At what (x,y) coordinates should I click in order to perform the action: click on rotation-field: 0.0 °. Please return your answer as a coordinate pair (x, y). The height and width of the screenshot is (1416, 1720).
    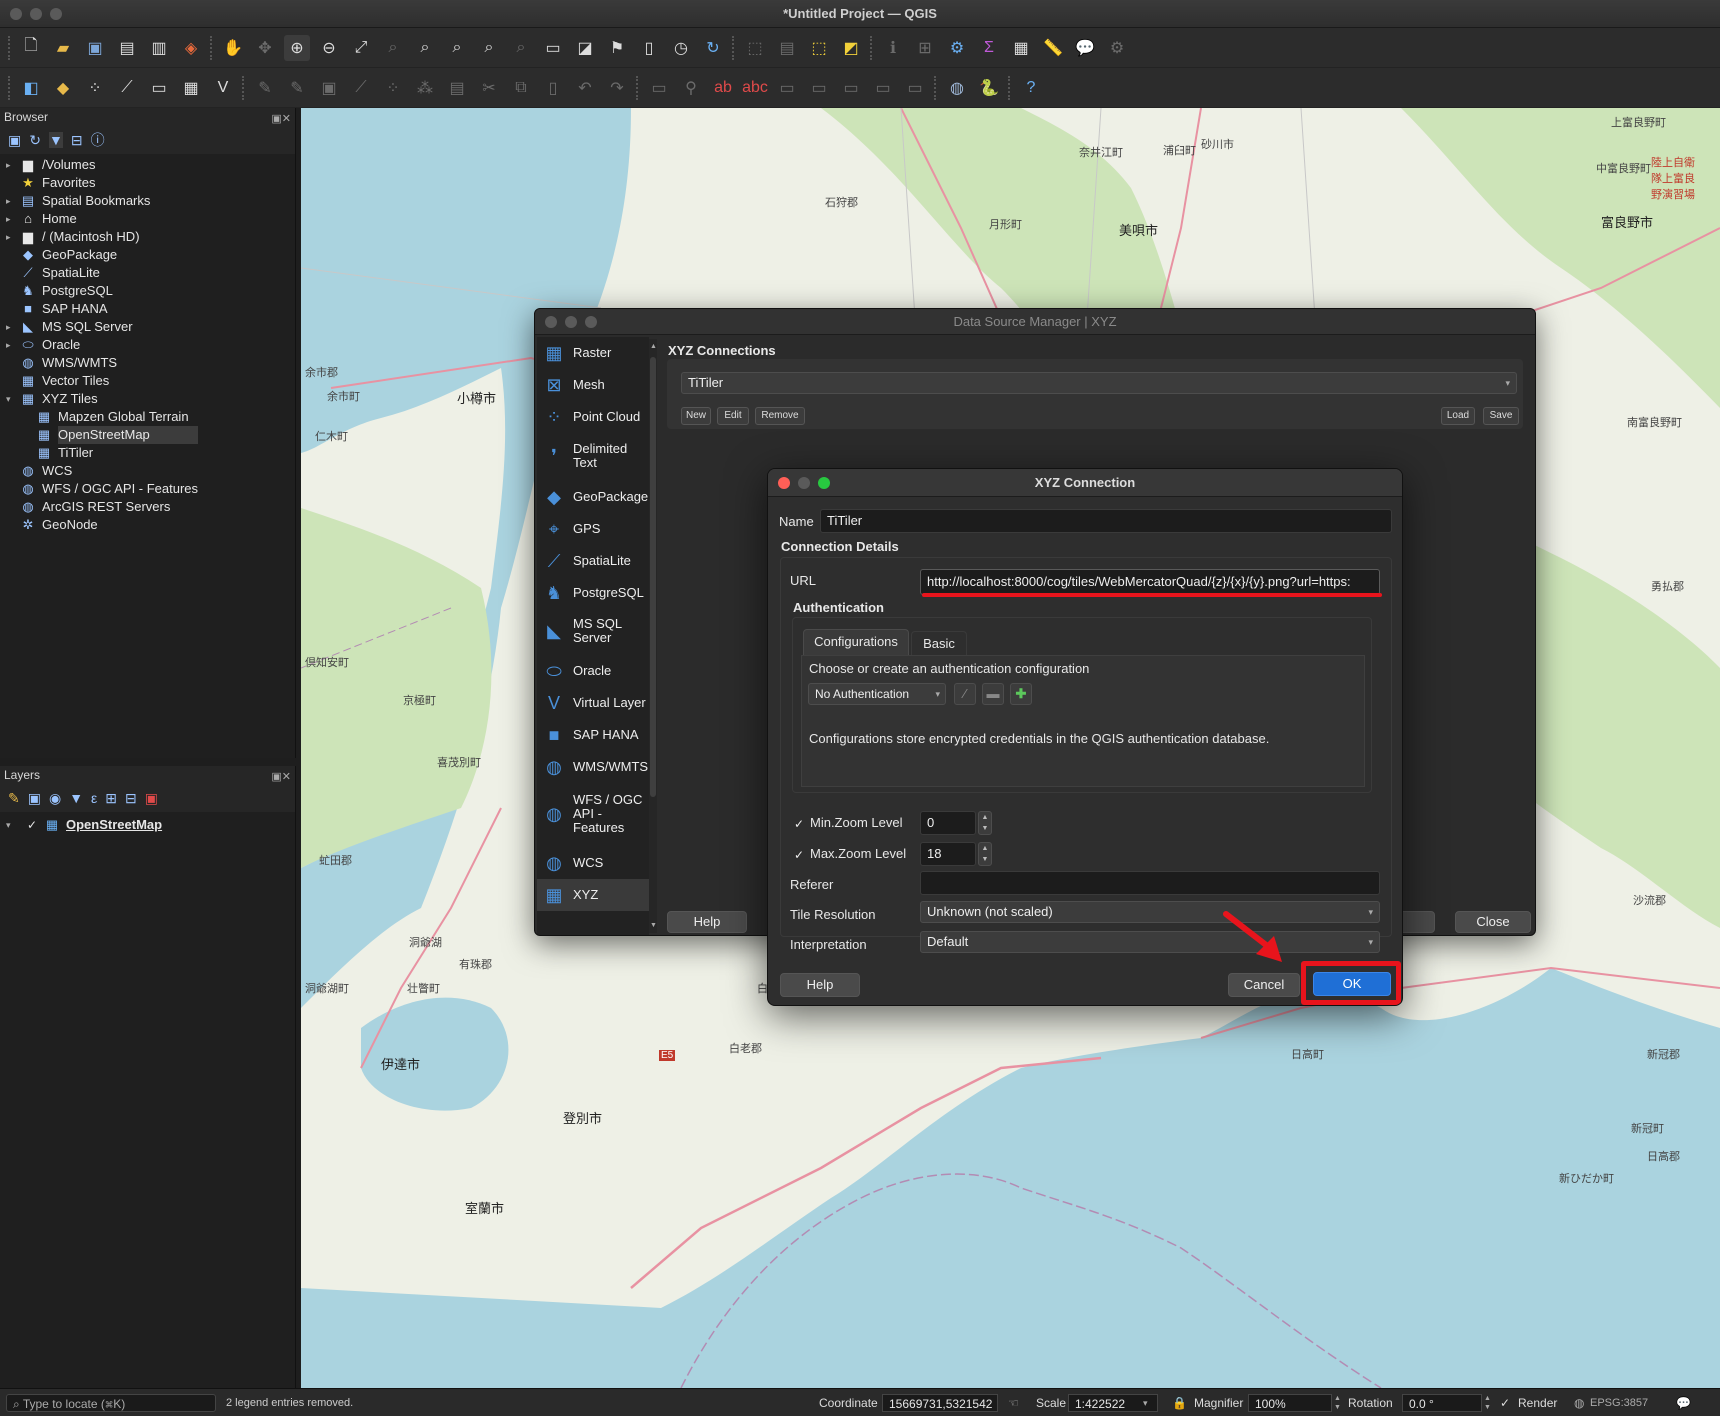
    Looking at the image, I should click on (1442, 1403).